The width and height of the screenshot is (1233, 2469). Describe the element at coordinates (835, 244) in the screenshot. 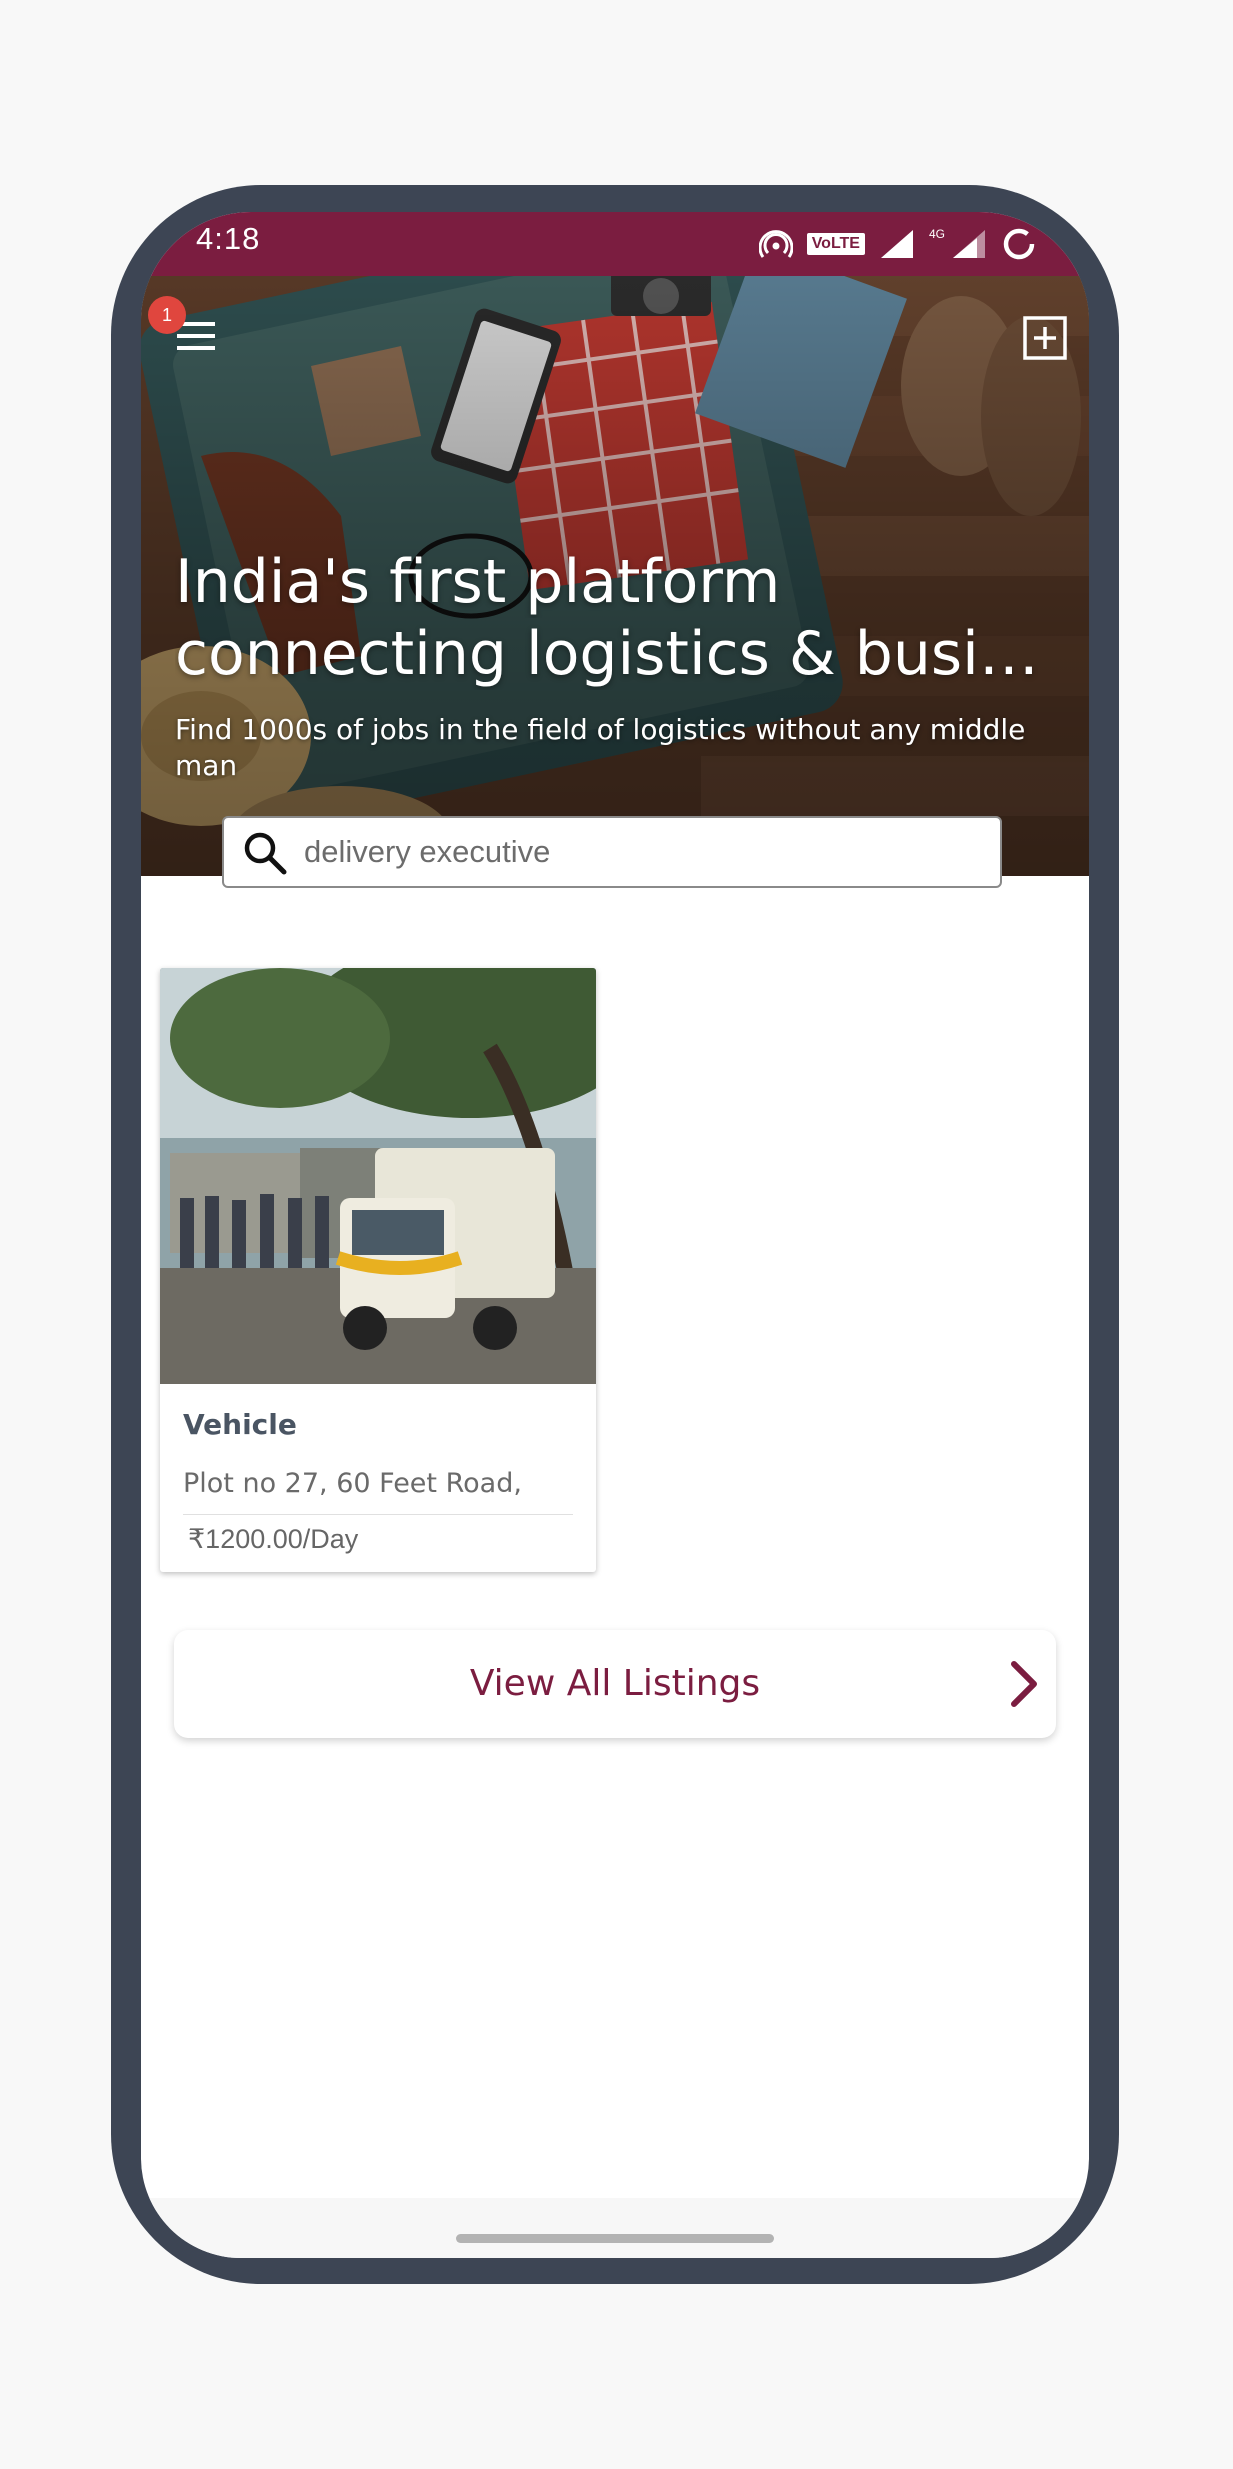

I see `volte-indicator: VoLTE` at that location.